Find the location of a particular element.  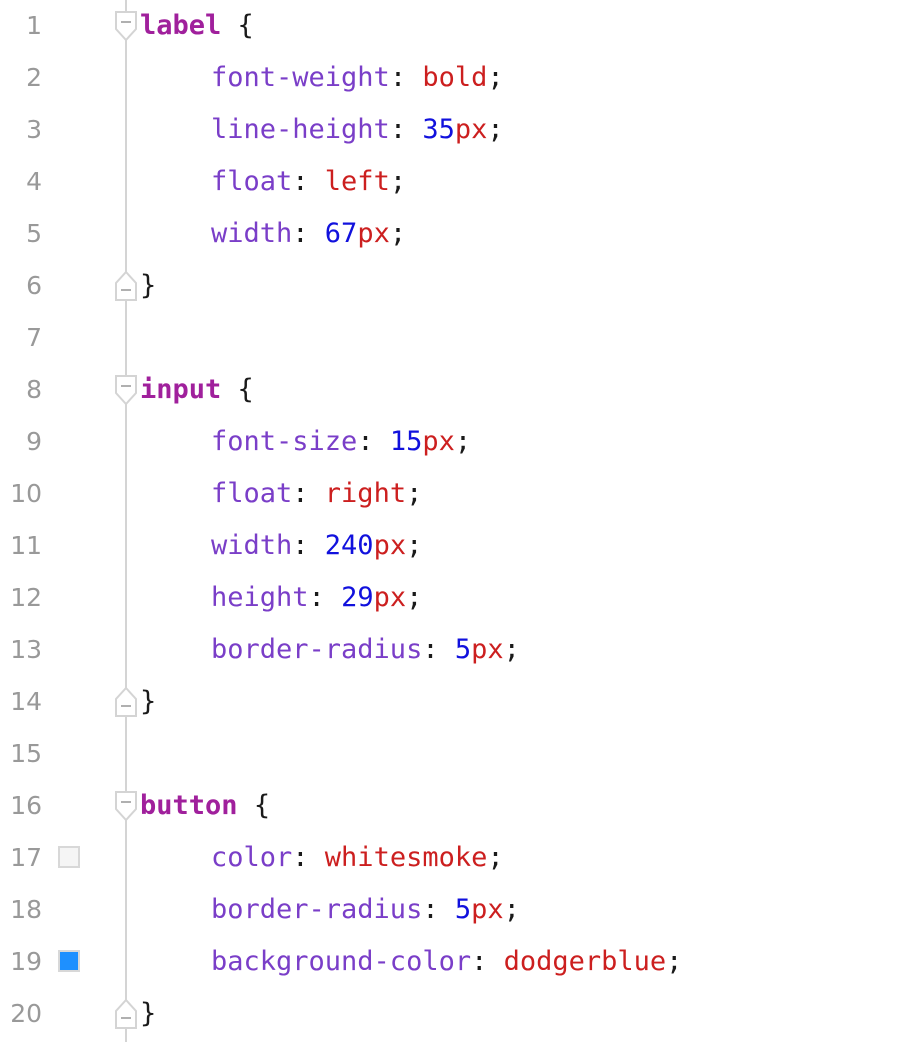

code-line: 17 color: whitesmoke; is located at coordinates (455, 858).